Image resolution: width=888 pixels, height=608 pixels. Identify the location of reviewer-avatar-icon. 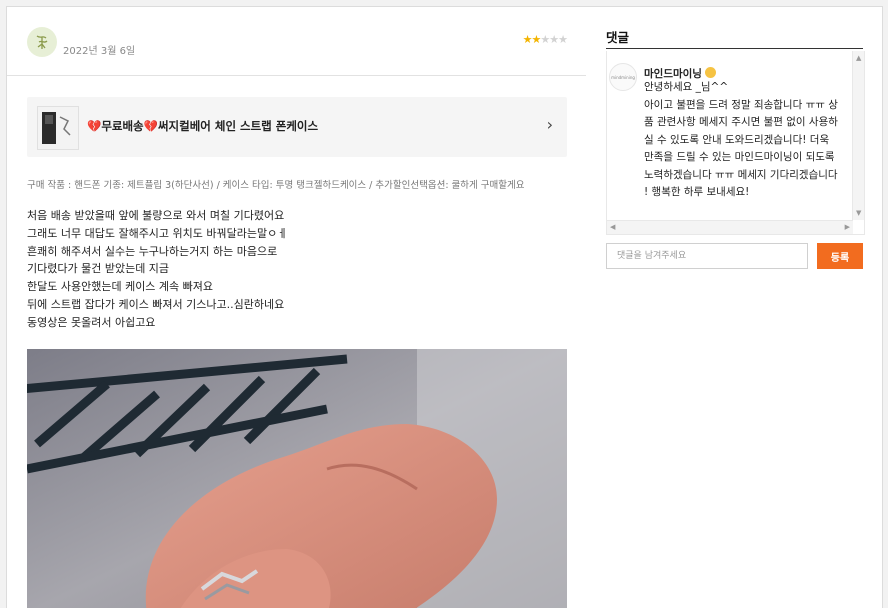
(42, 42).